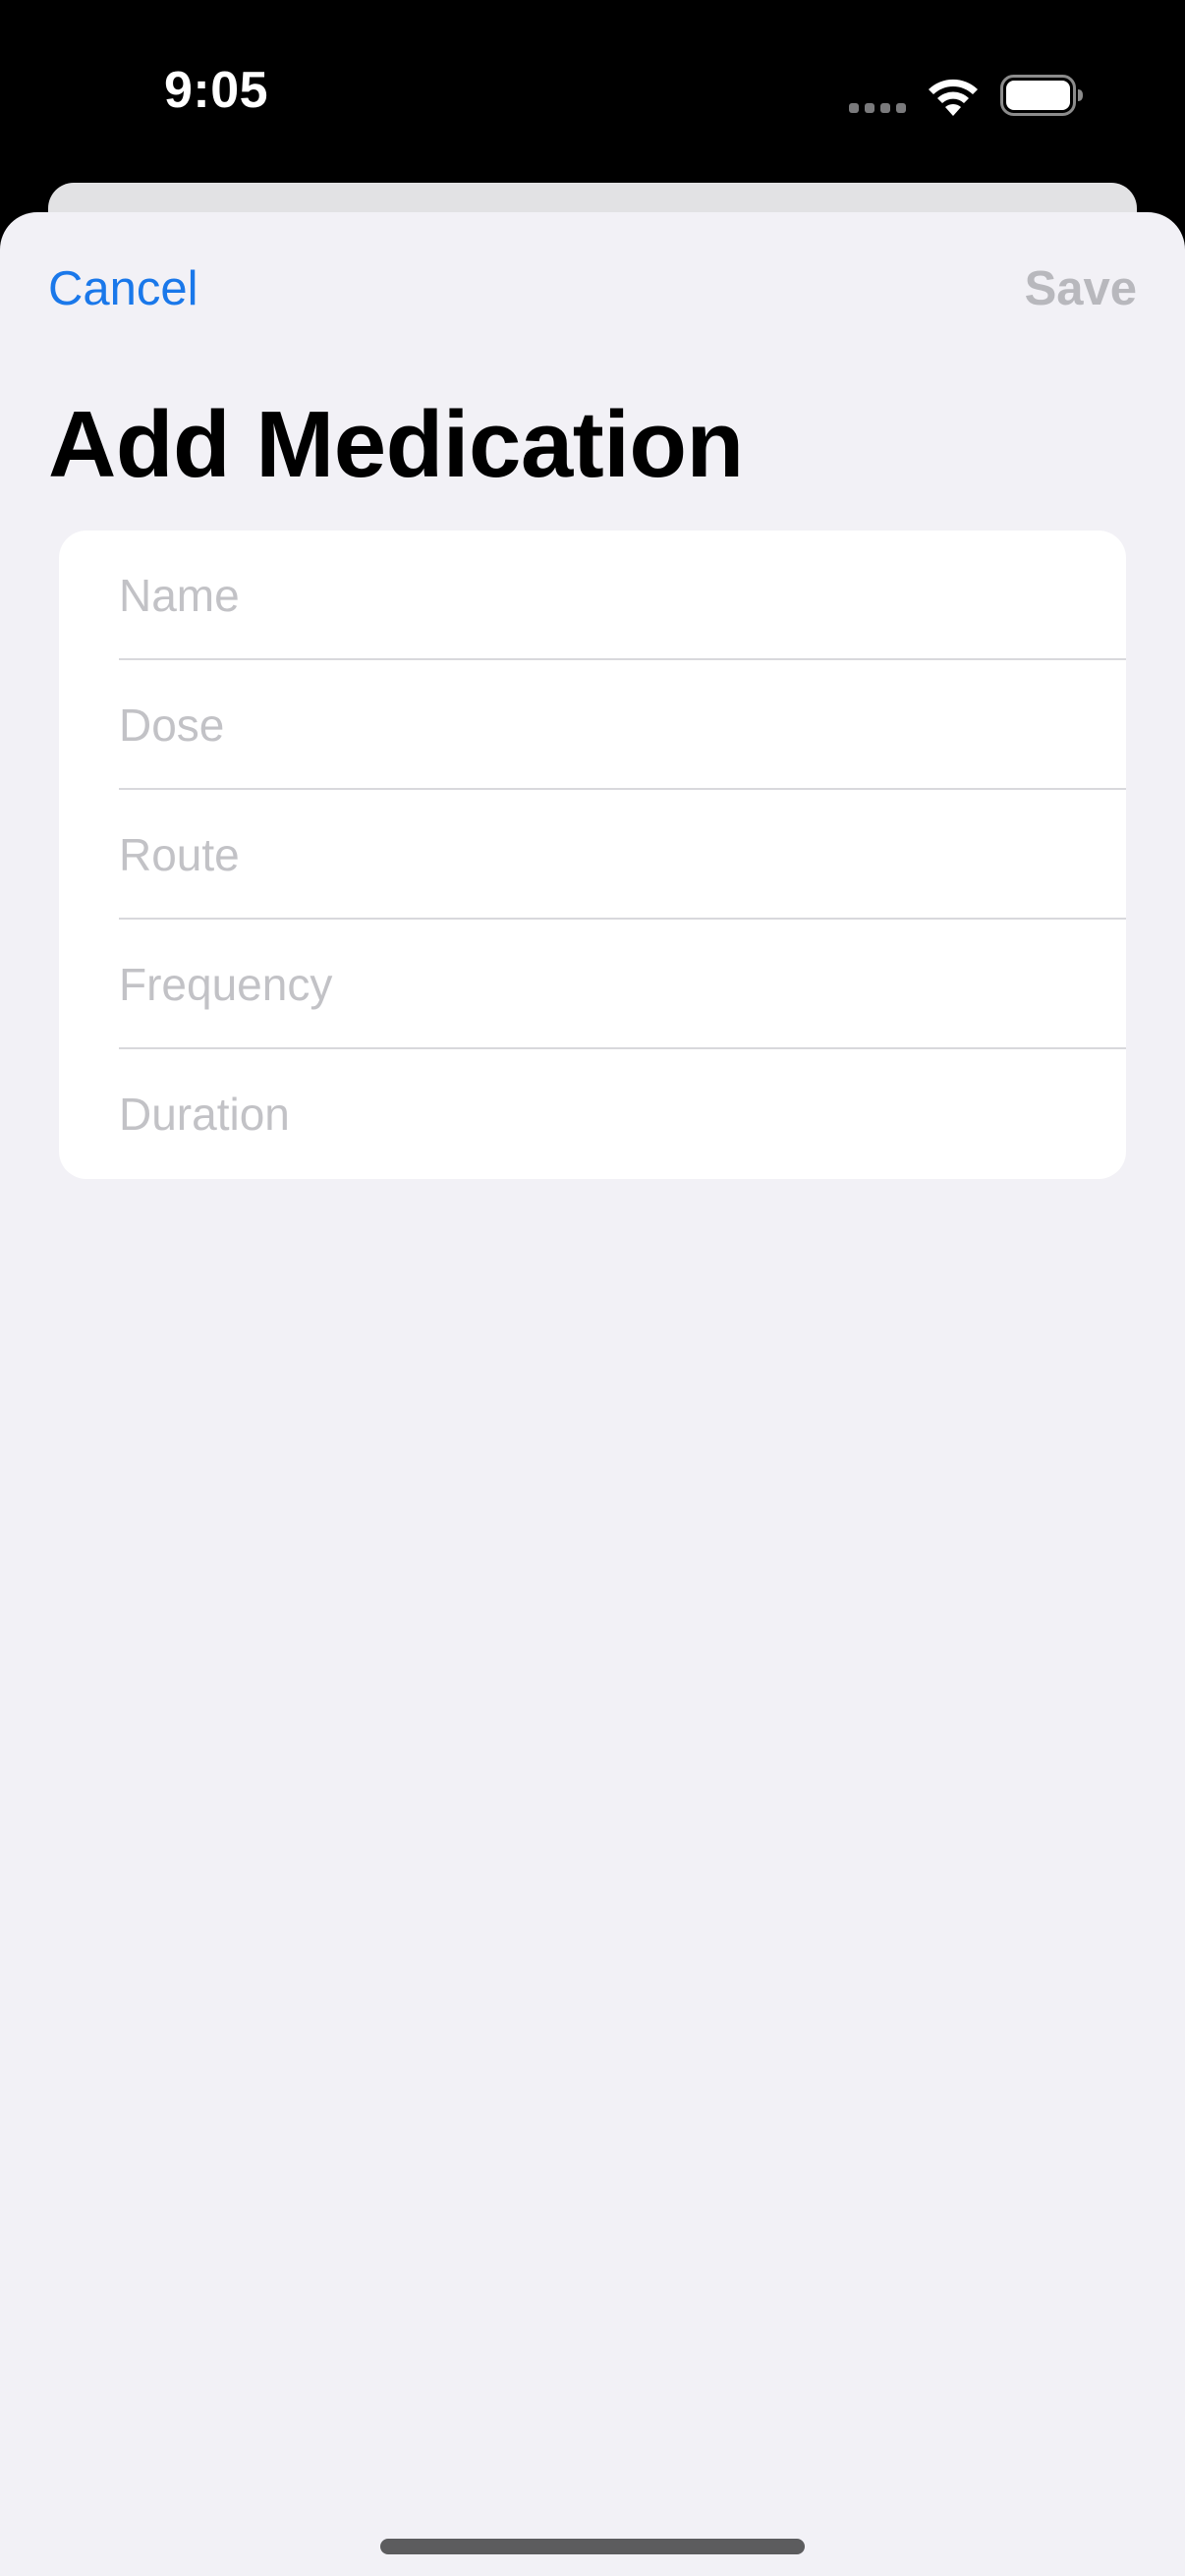 The width and height of the screenshot is (1185, 2576). Describe the element at coordinates (592, 93) in the screenshot. I see `status-bar: 9:05` at that location.